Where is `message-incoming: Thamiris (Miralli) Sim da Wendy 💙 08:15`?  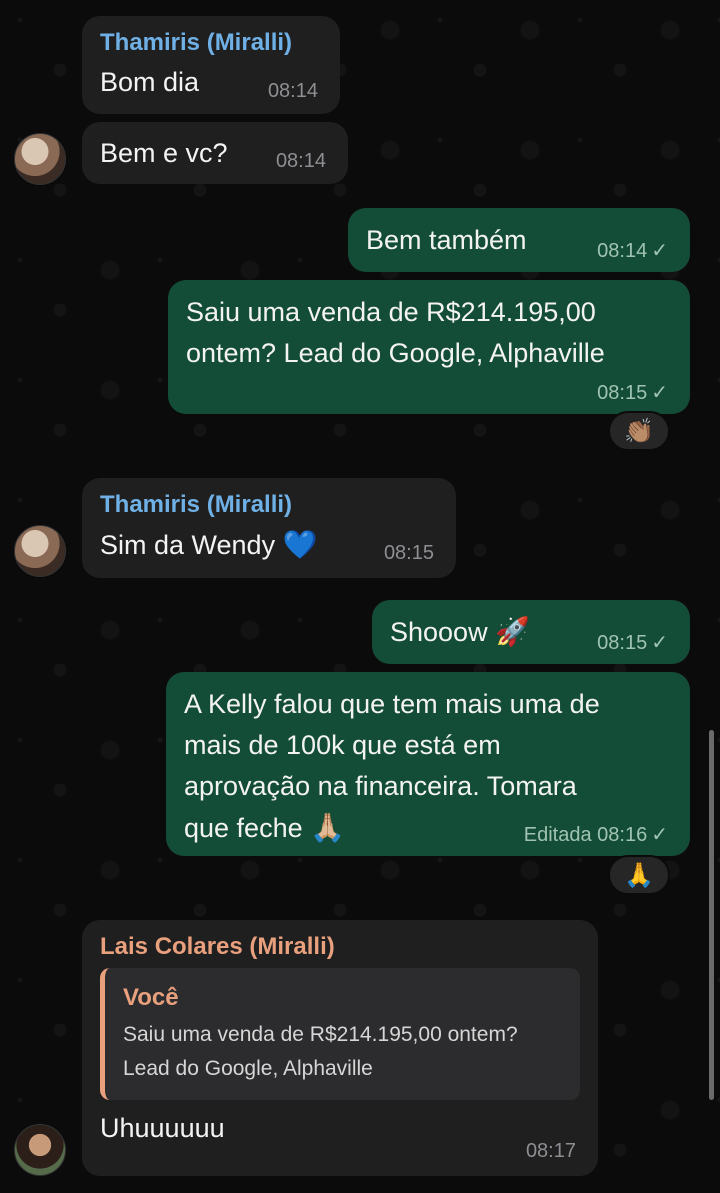 message-incoming: Thamiris (Miralli) Sim da Wendy 💙 08:15 is located at coordinates (269, 528).